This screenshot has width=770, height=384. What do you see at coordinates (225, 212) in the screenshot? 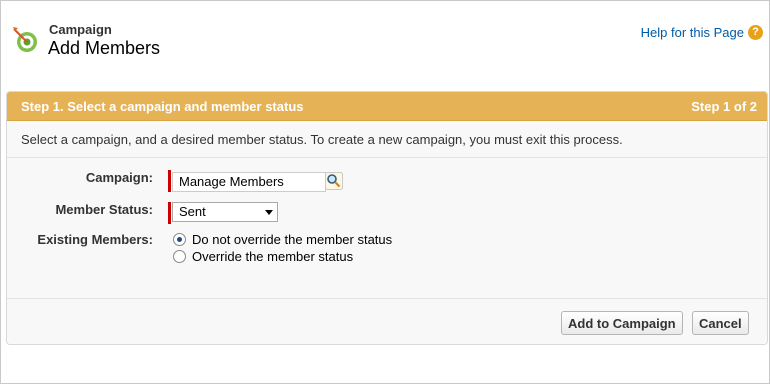
I see `member-status-select: Sent` at bounding box center [225, 212].